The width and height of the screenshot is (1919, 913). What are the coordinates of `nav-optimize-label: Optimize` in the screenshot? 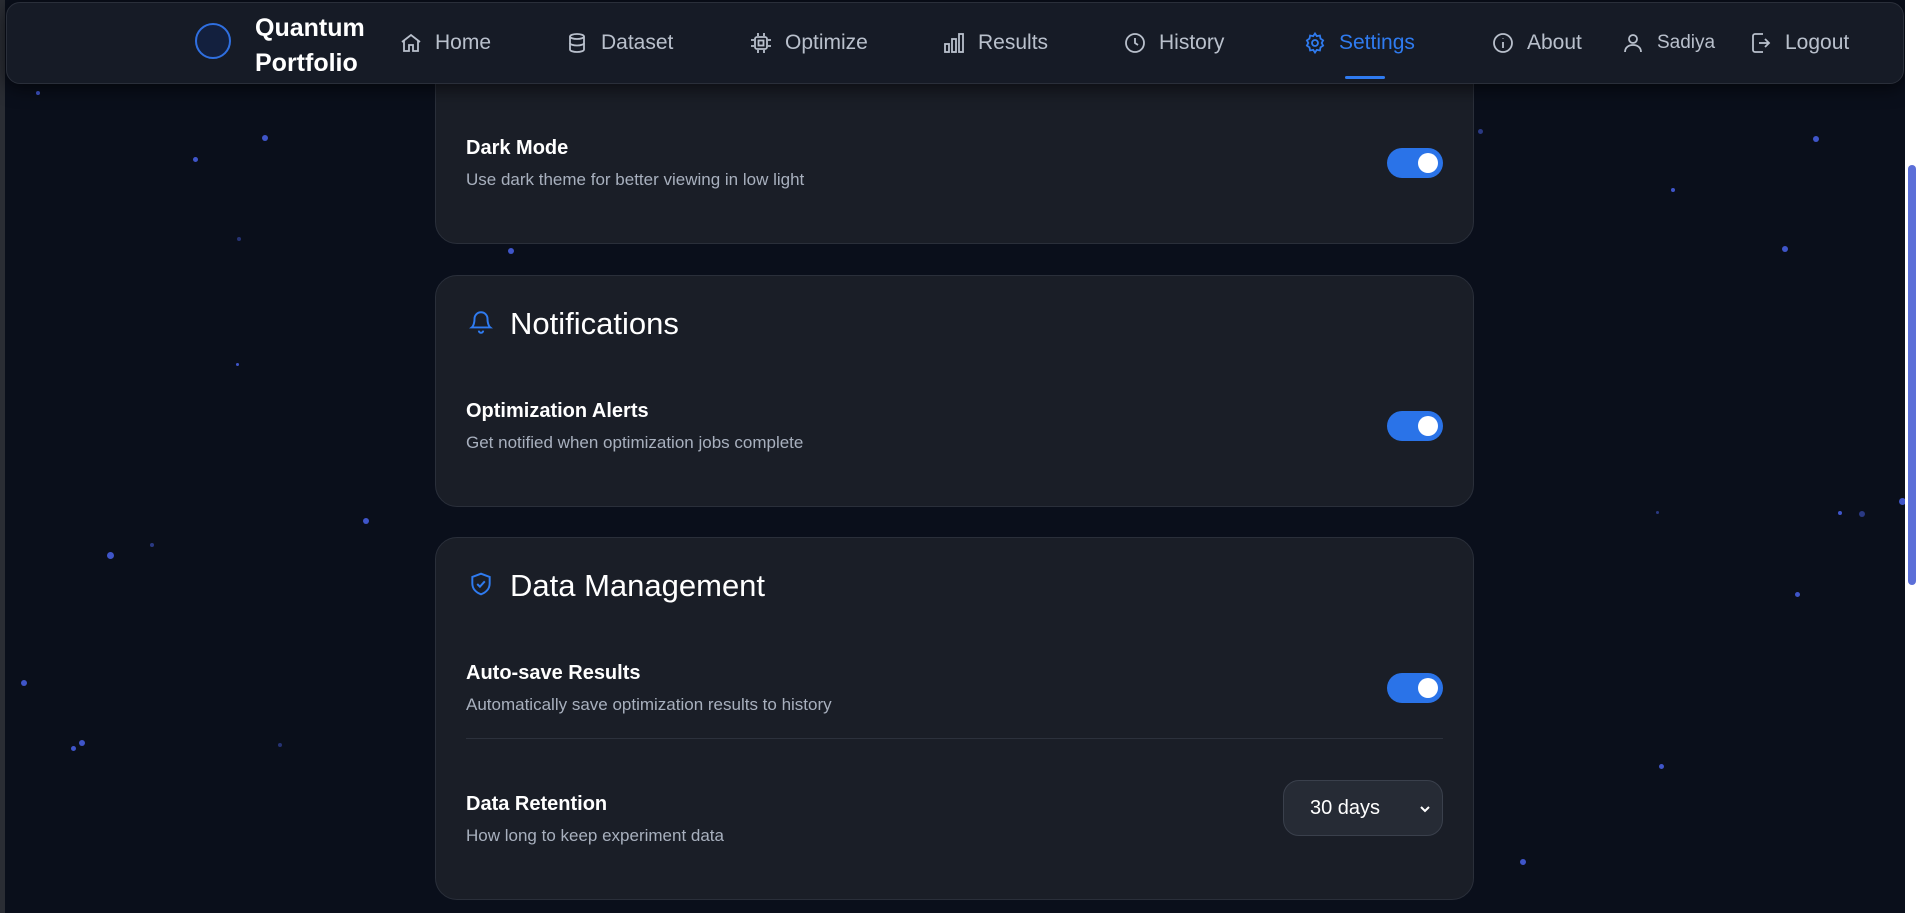 It's located at (826, 42).